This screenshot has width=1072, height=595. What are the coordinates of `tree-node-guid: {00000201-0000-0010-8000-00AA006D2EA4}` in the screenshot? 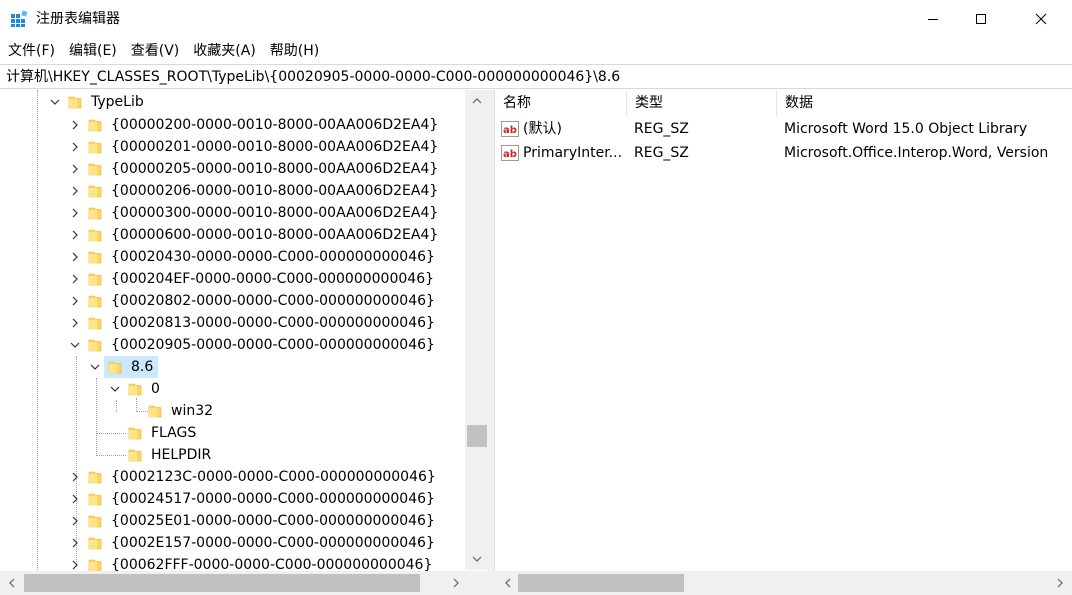 It's located at (230, 147).